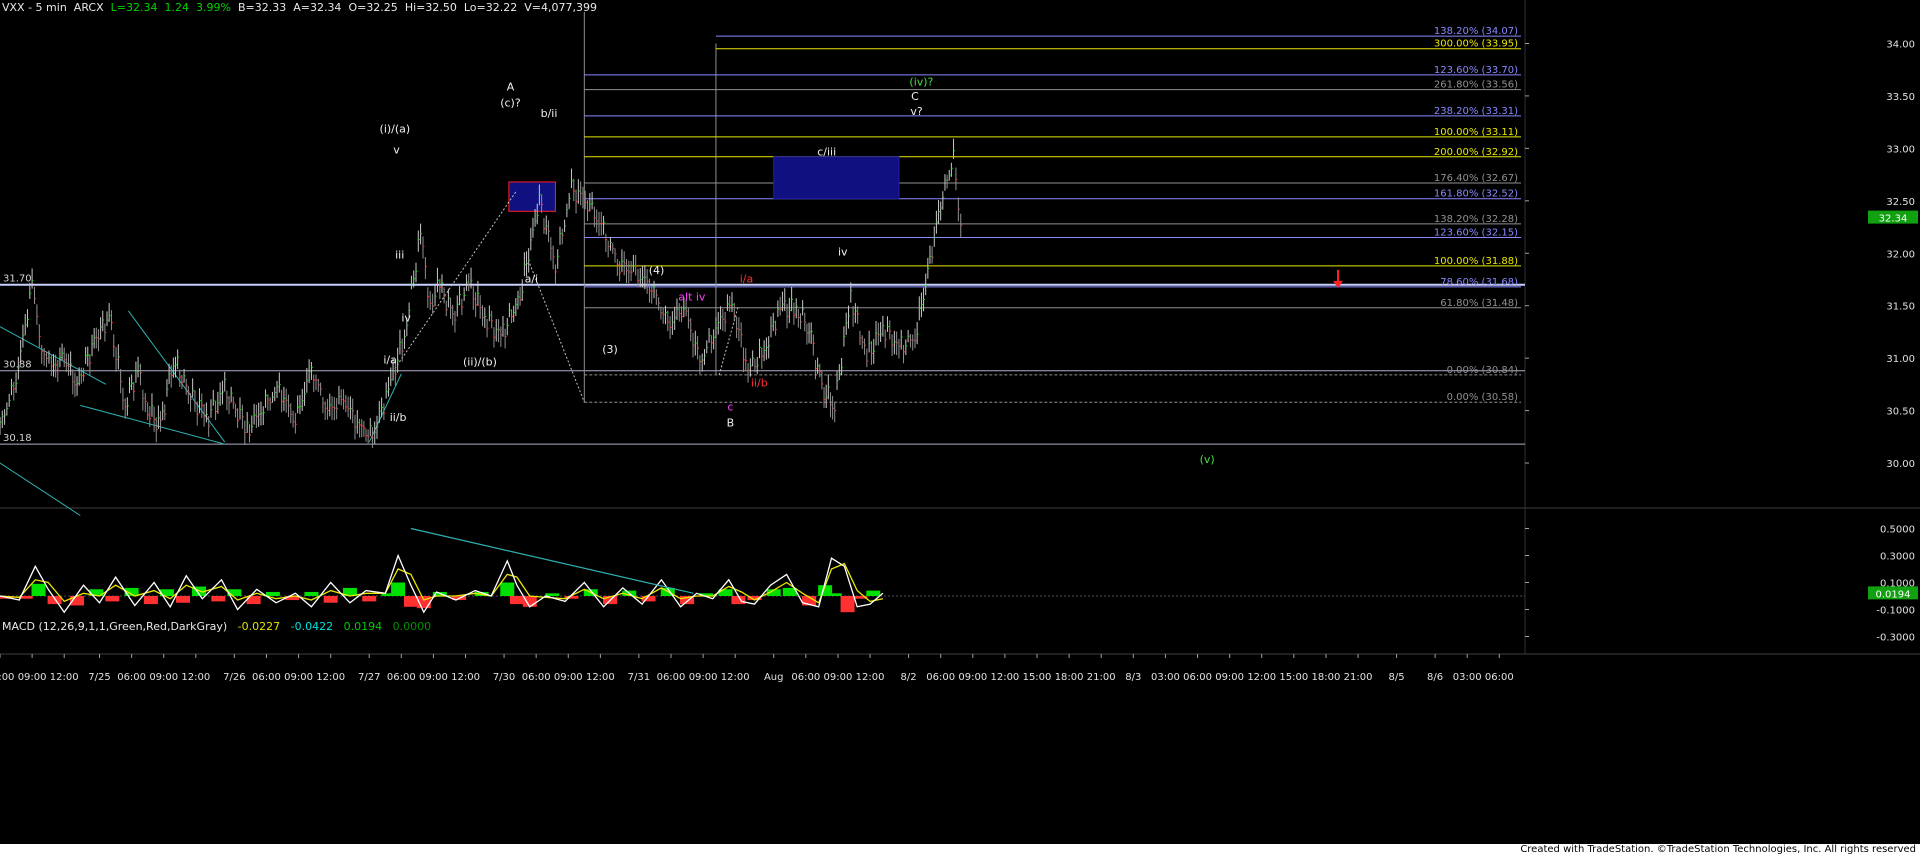 The height and width of the screenshot is (857, 1920). Describe the element at coordinates (826, 152) in the screenshot. I see `wave-label: c/iii` at that location.